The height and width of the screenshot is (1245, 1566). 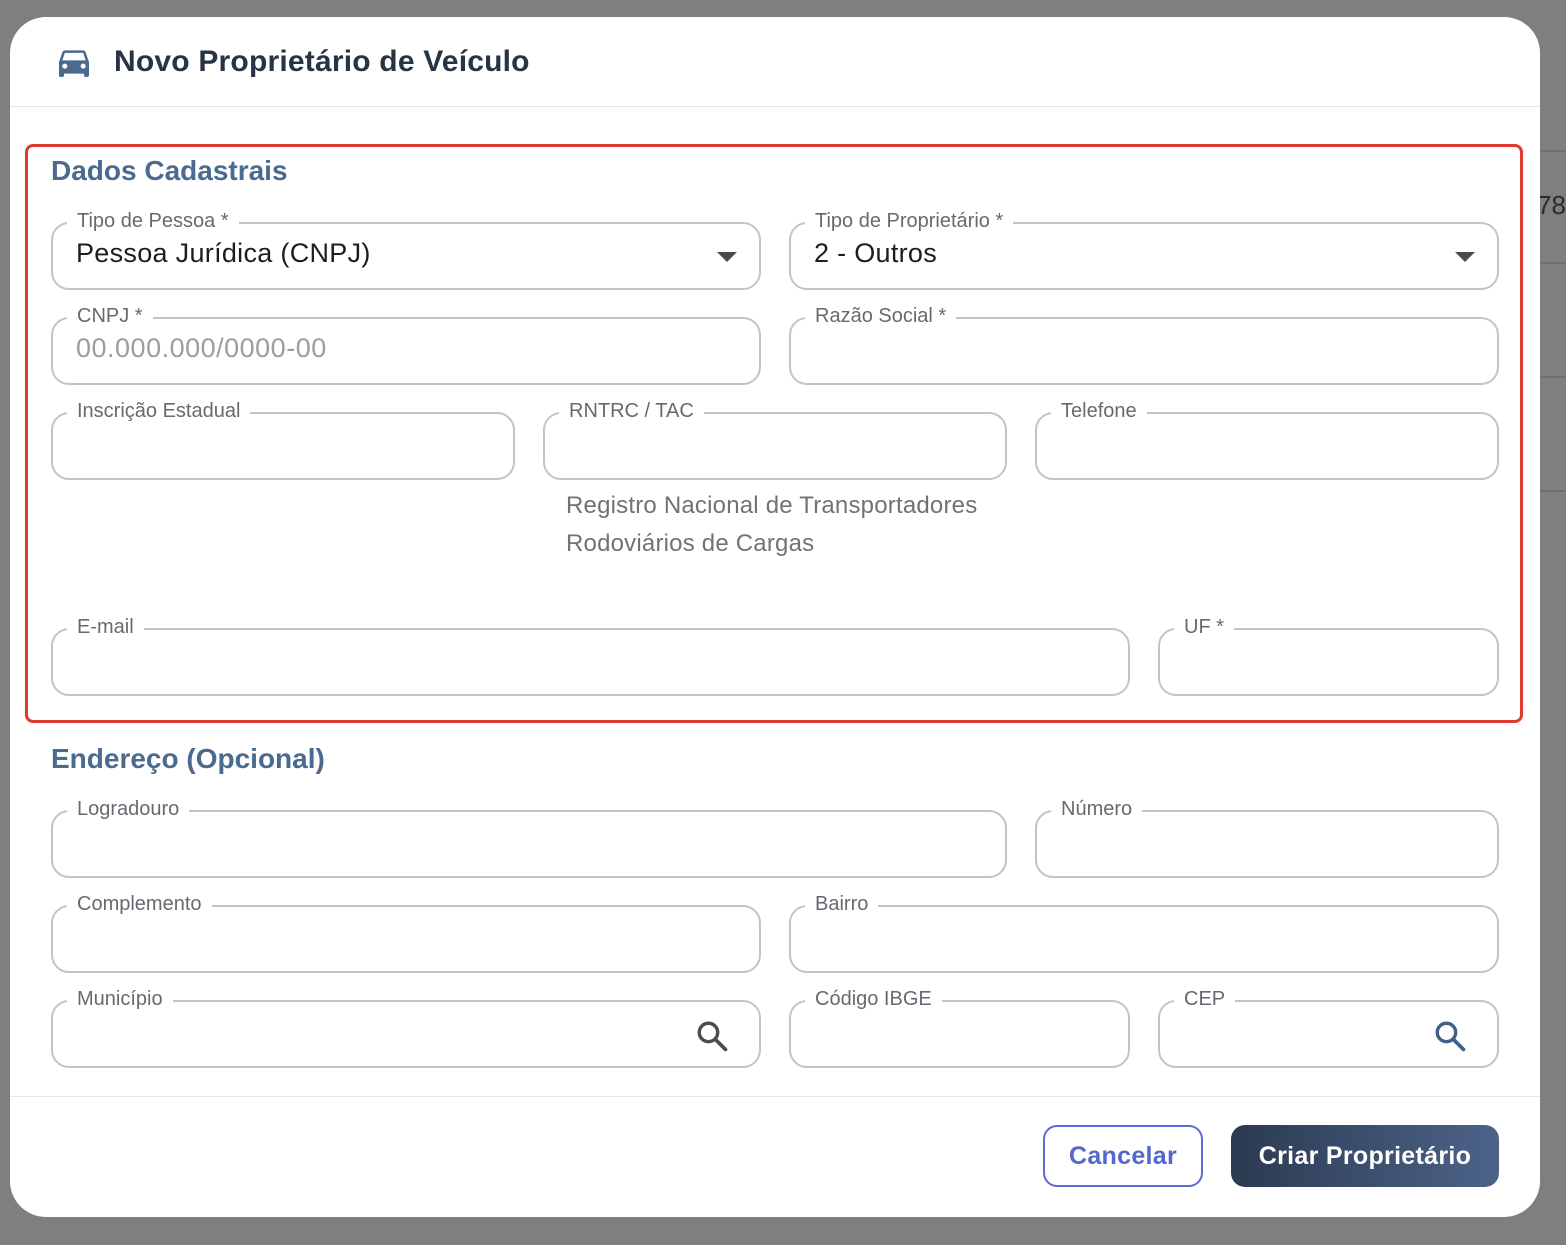 What do you see at coordinates (1097, 809) in the screenshot?
I see `field-label: Número` at bounding box center [1097, 809].